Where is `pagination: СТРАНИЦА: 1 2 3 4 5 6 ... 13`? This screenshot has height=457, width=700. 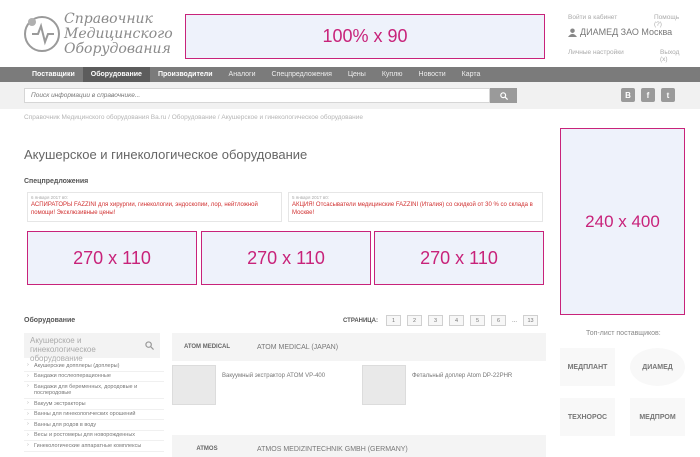
pagination: СТРАНИЦА: 1 2 3 4 5 6 ... 13 is located at coordinates (441, 320).